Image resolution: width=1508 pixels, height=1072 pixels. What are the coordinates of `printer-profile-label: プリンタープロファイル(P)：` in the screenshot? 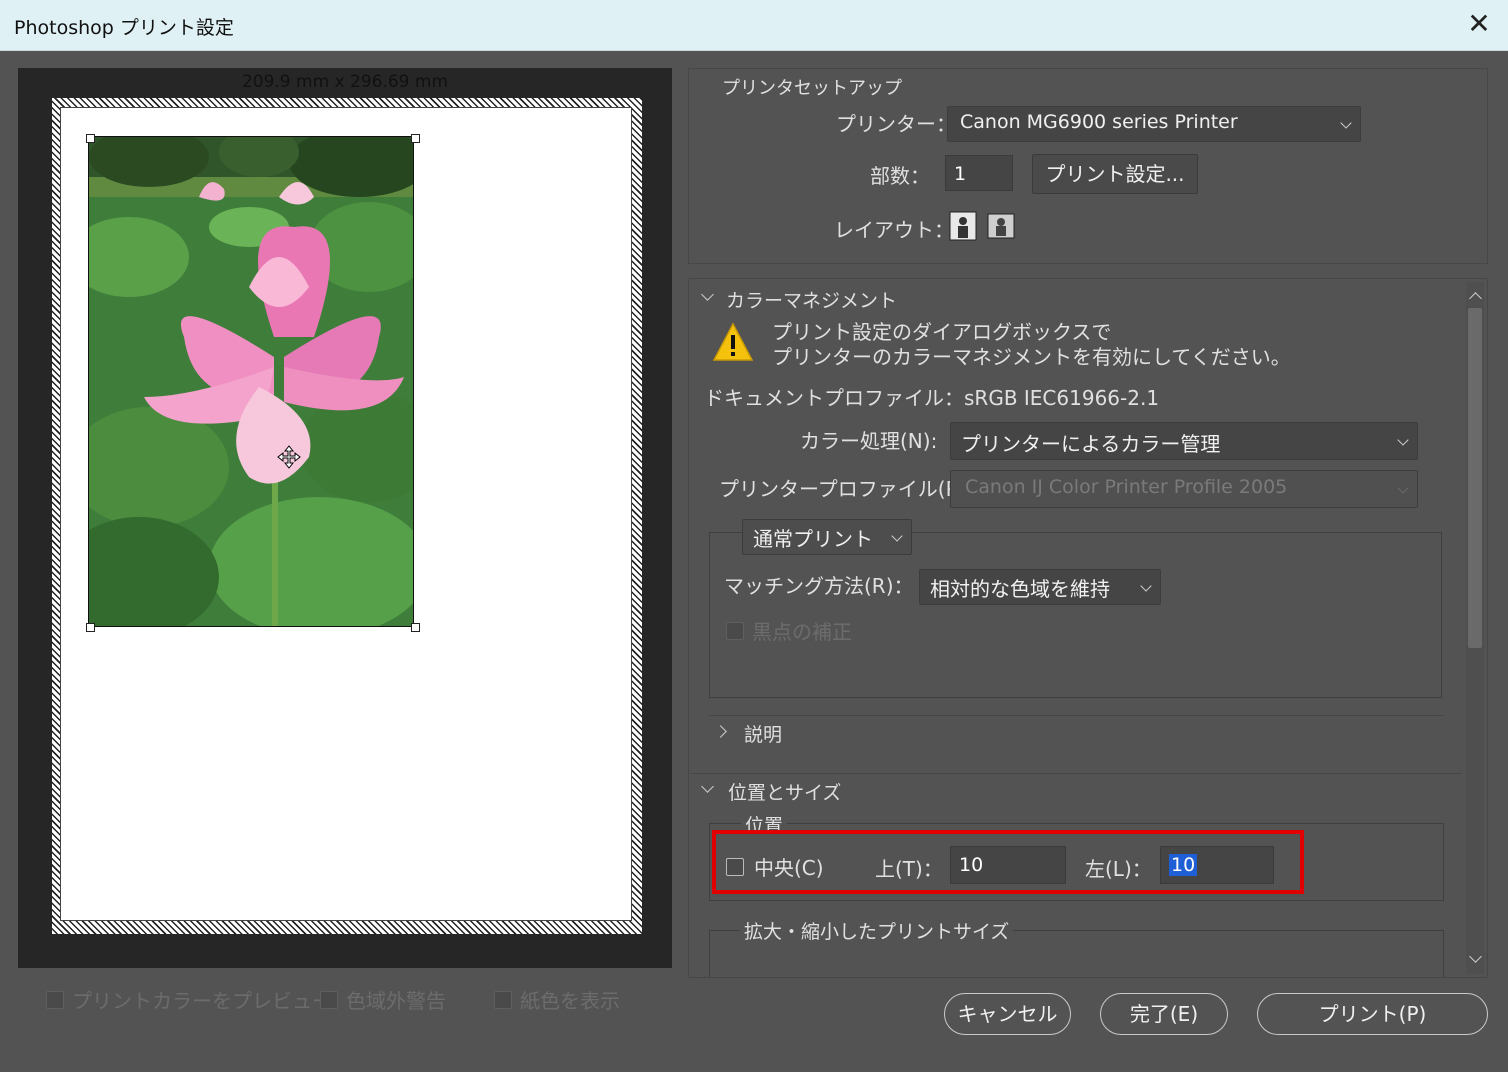 It's located at (852, 489).